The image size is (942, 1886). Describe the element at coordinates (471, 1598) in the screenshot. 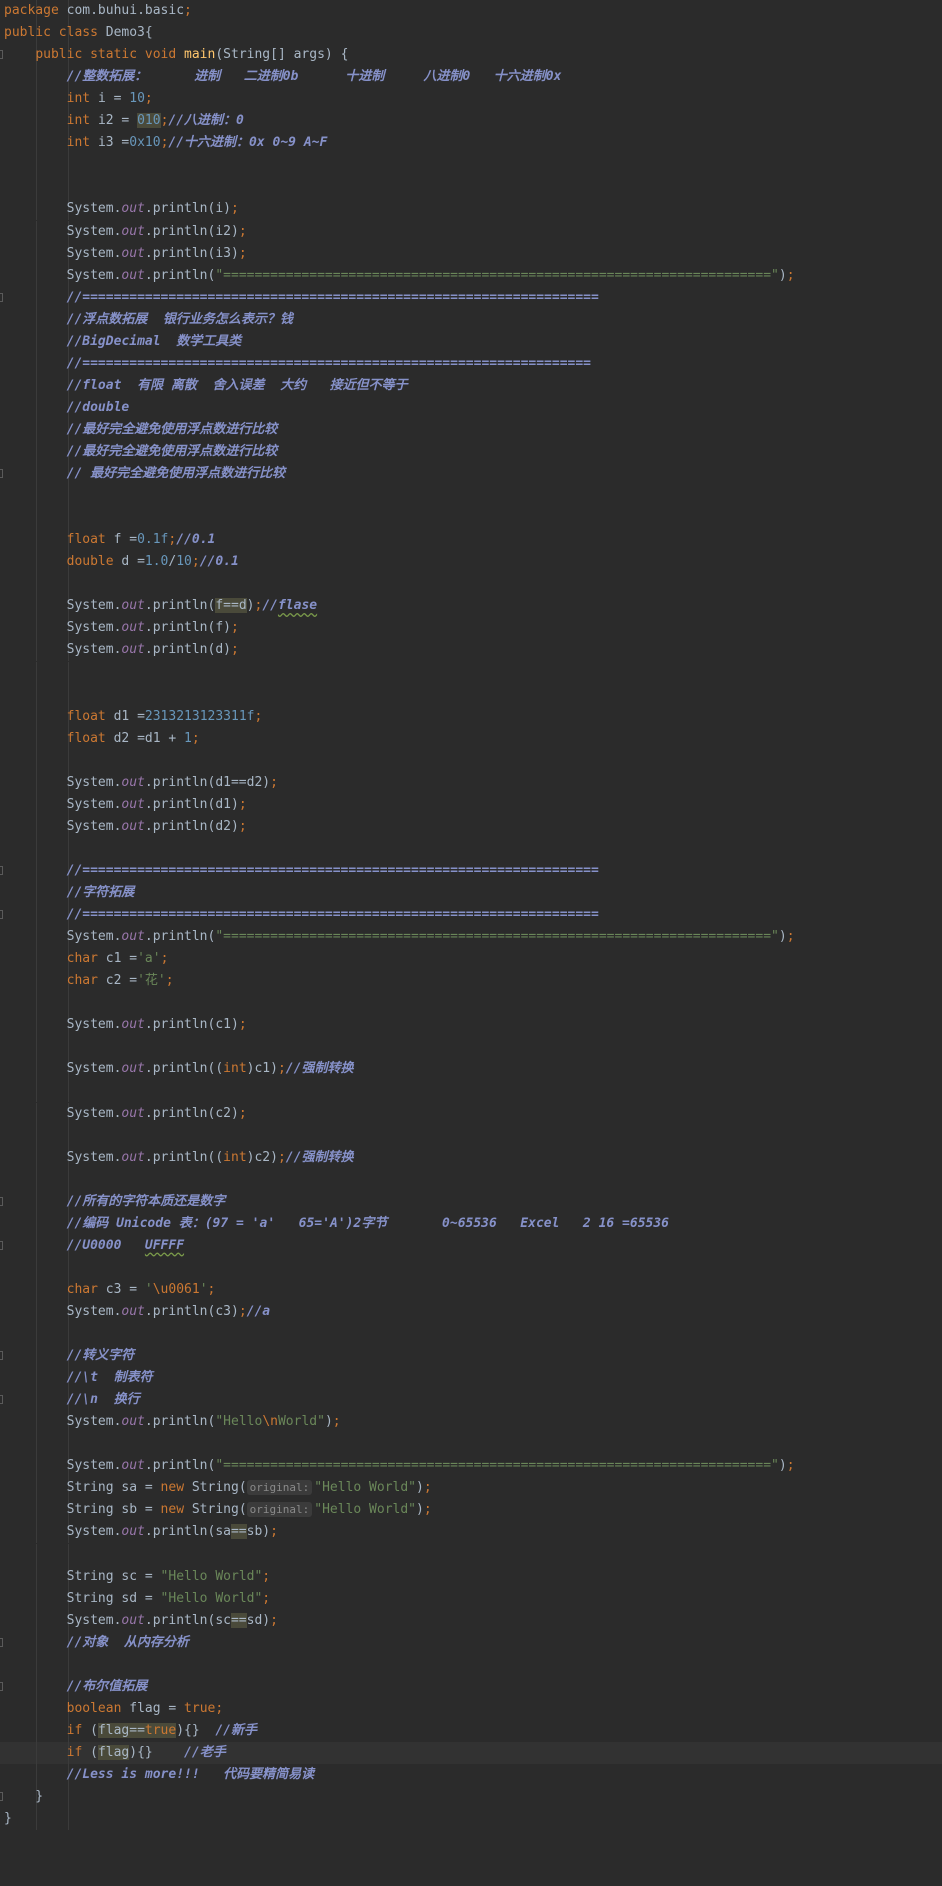

I see `code-line: String sd = "Hello World";` at that location.